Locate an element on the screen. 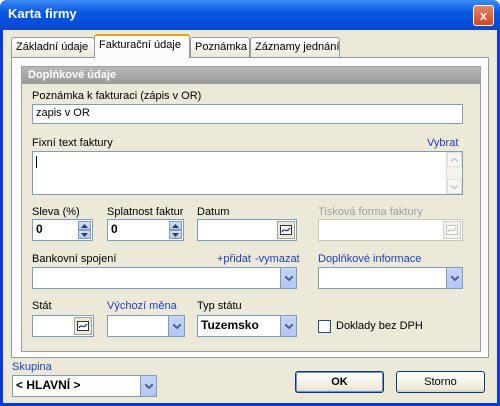  tiskova-forma-input is located at coordinates (390, 230).